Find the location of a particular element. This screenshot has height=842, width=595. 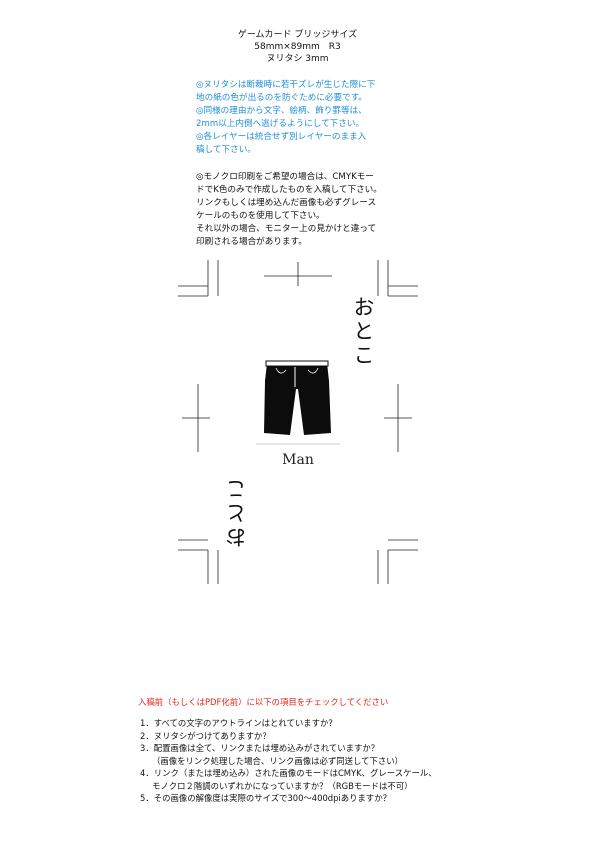

checklist-item: モノクロ２階調のいずれかになっていますか？（RGBモードは不可） is located at coordinates (282, 785).